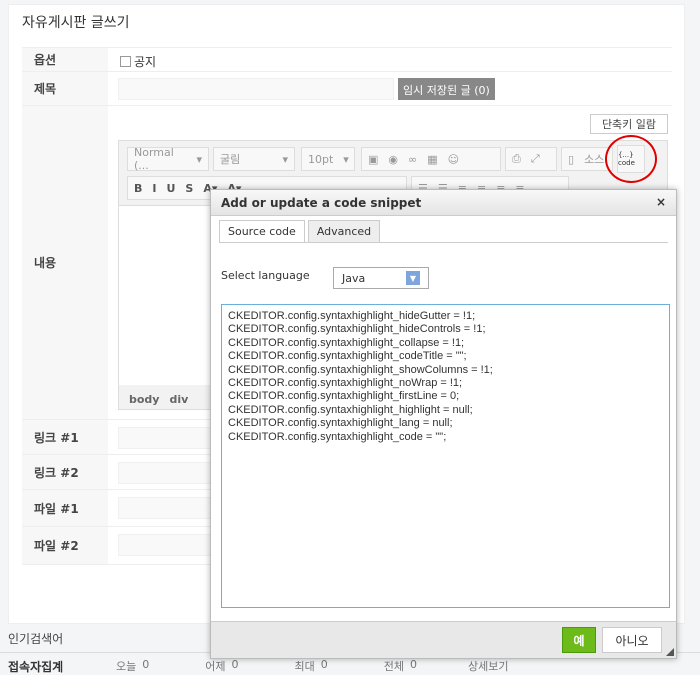 This screenshot has width=700, height=675. What do you see at coordinates (488, 666) in the screenshot?
I see `detail-link: 상세보기` at bounding box center [488, 666].